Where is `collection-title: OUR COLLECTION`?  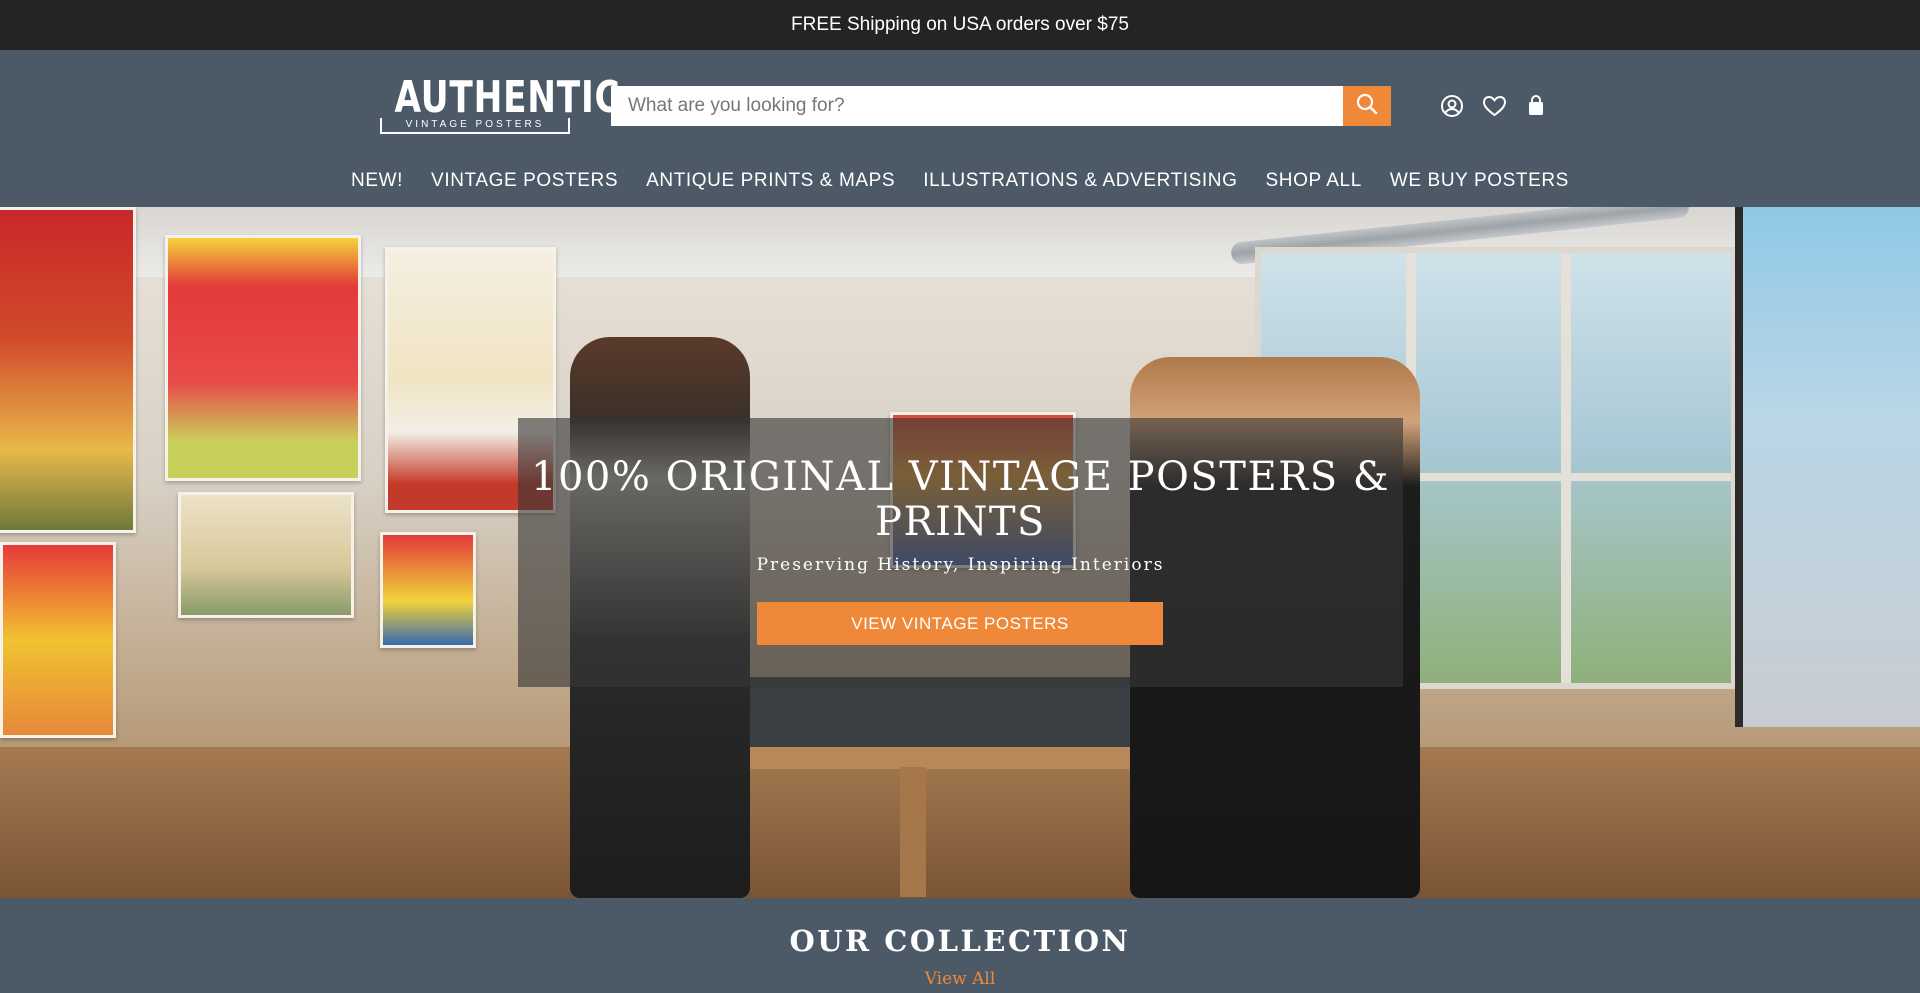 collection-title: OUR COLLECTION is located at coordinates (960, 941).